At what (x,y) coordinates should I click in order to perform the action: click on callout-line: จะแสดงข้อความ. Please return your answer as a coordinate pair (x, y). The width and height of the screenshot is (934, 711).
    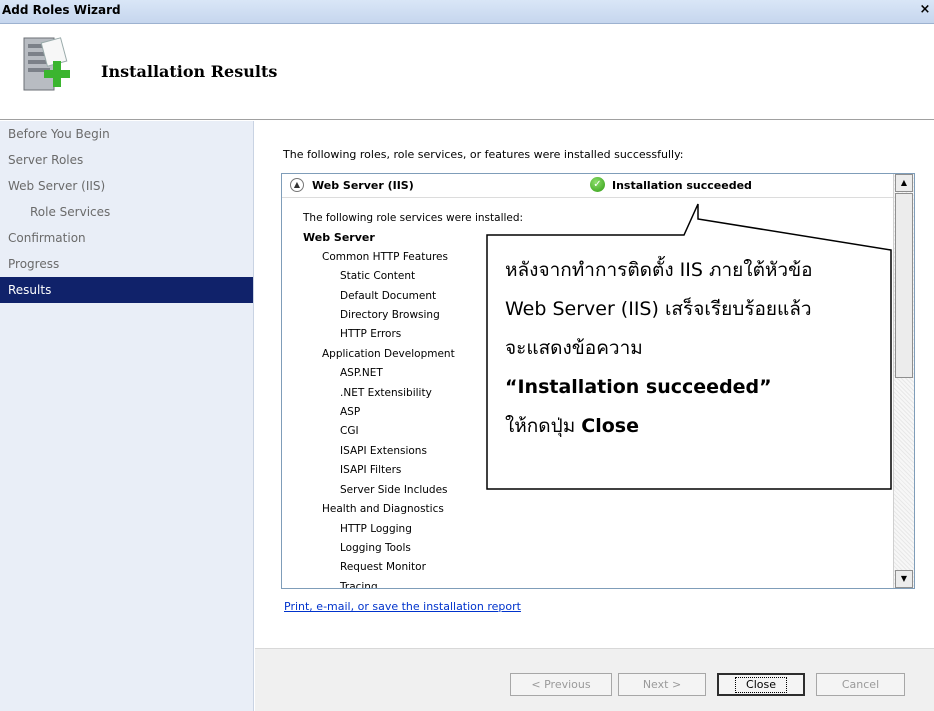
    Looking at the image, I should click on (574, 348).